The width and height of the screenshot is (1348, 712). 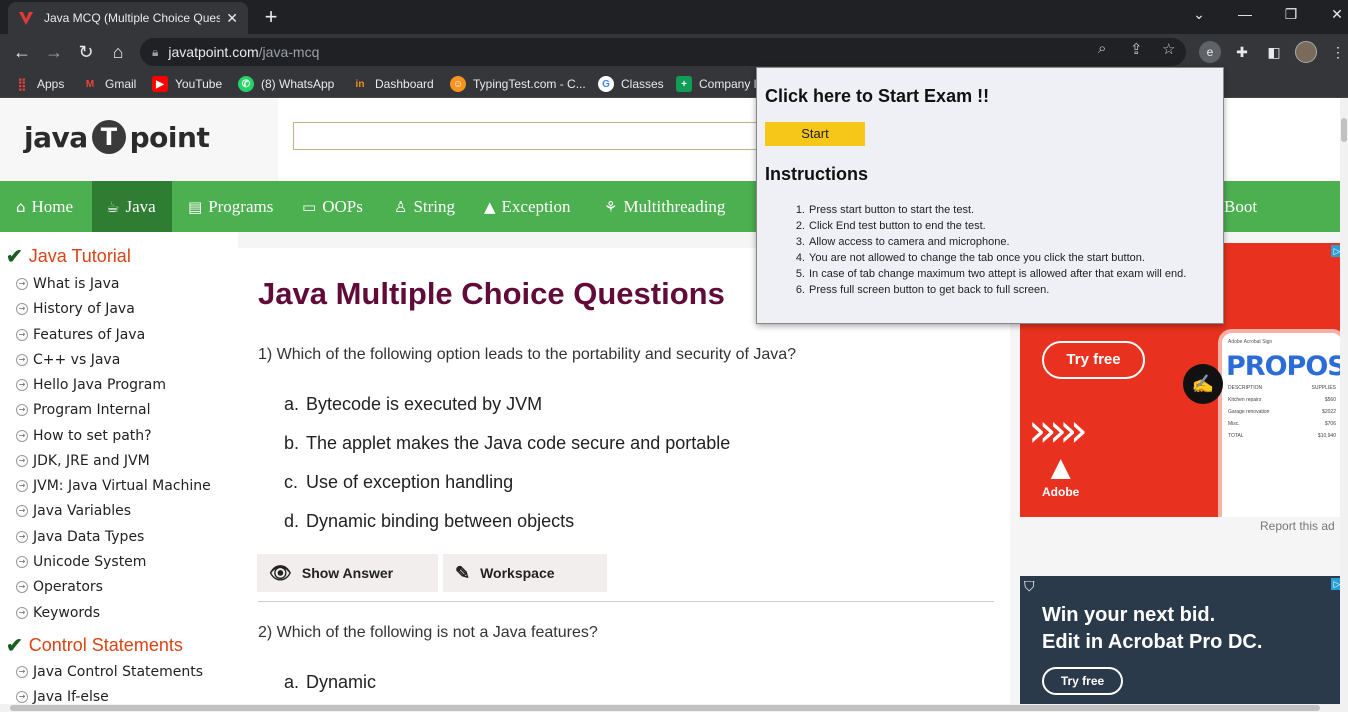 I want to click on bookmark-company: + Company l, so click(x=716, y=84).